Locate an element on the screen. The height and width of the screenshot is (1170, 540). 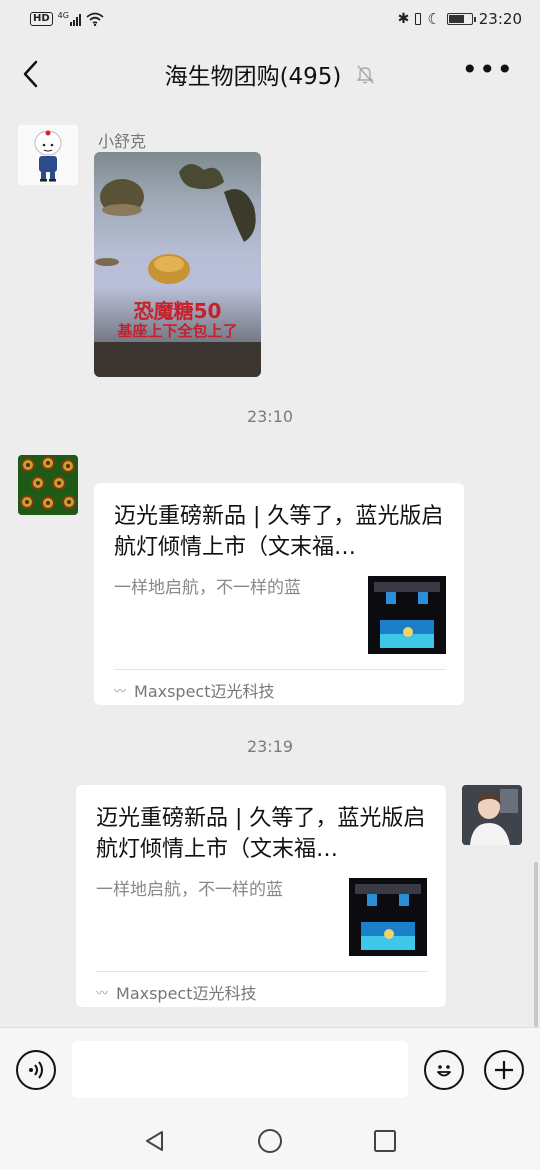
avatar-coral is located at coordinates (48, 485).